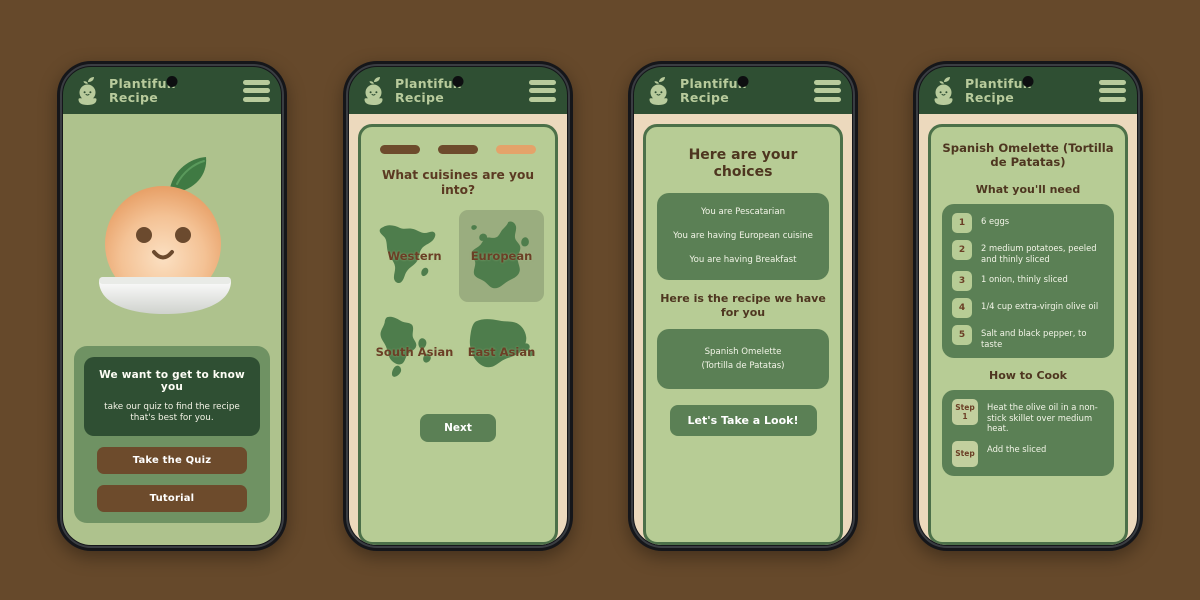 The height and width of the screenshot is (600, 1200). Describe the element at coordinates (962, 281) in the screenshot. I see `ingredient-number: 3` at that location.